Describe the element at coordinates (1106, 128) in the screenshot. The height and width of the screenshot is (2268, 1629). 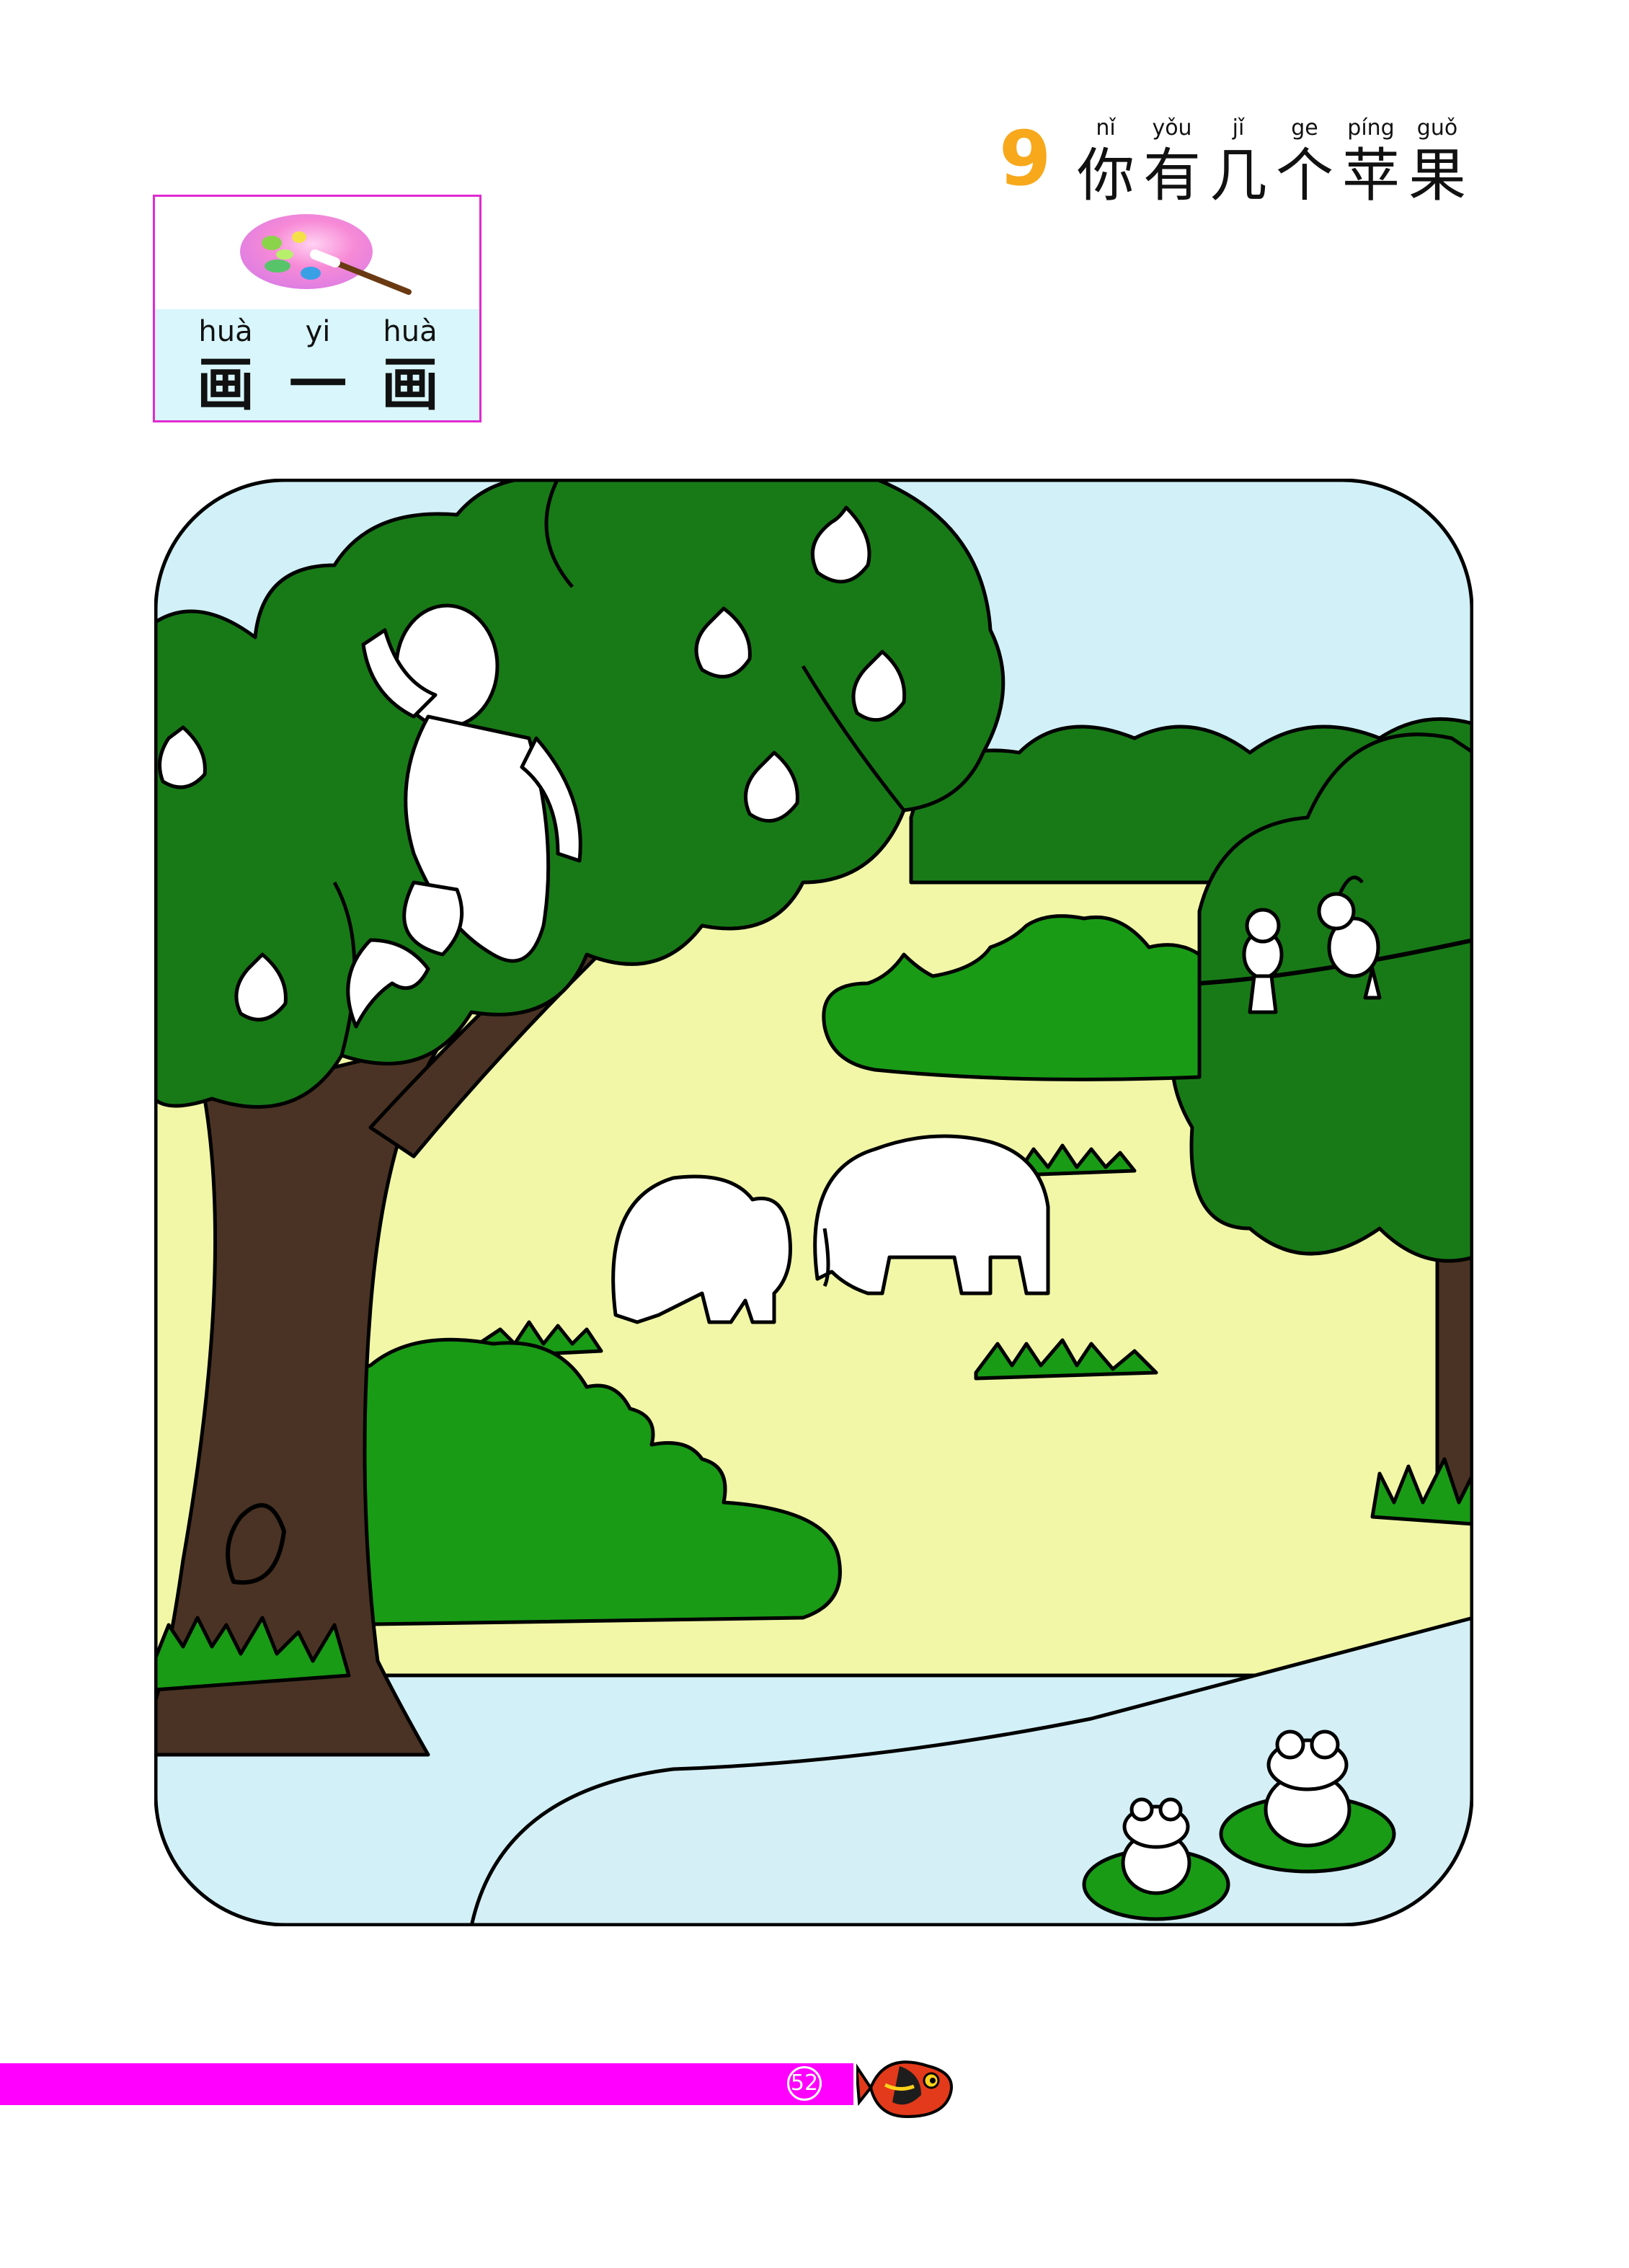
I see `title-pinyin: nǐ` at that location.